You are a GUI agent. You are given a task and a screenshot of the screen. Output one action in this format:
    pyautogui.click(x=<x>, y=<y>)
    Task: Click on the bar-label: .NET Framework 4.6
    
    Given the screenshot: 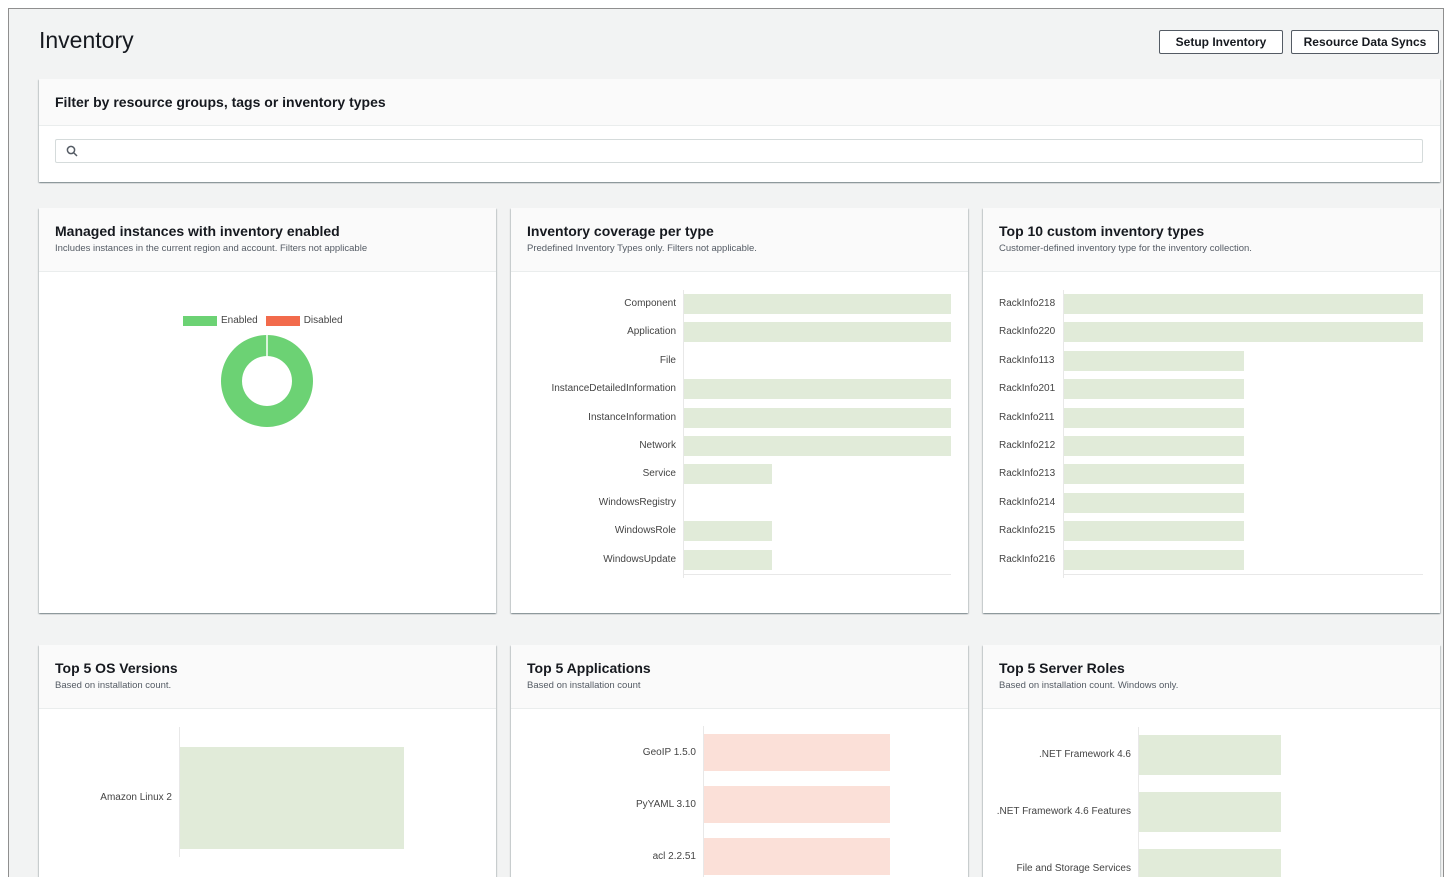 What is the action you would take?
    pyautogui.click(x=1084, y=754)
    